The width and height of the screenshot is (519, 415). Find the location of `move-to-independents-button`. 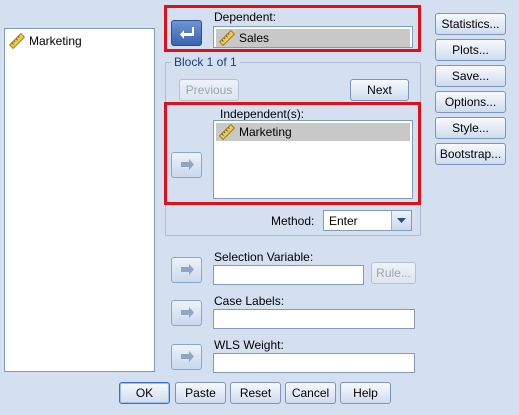

move-to-independents-button is located at coordinates (186, 165).